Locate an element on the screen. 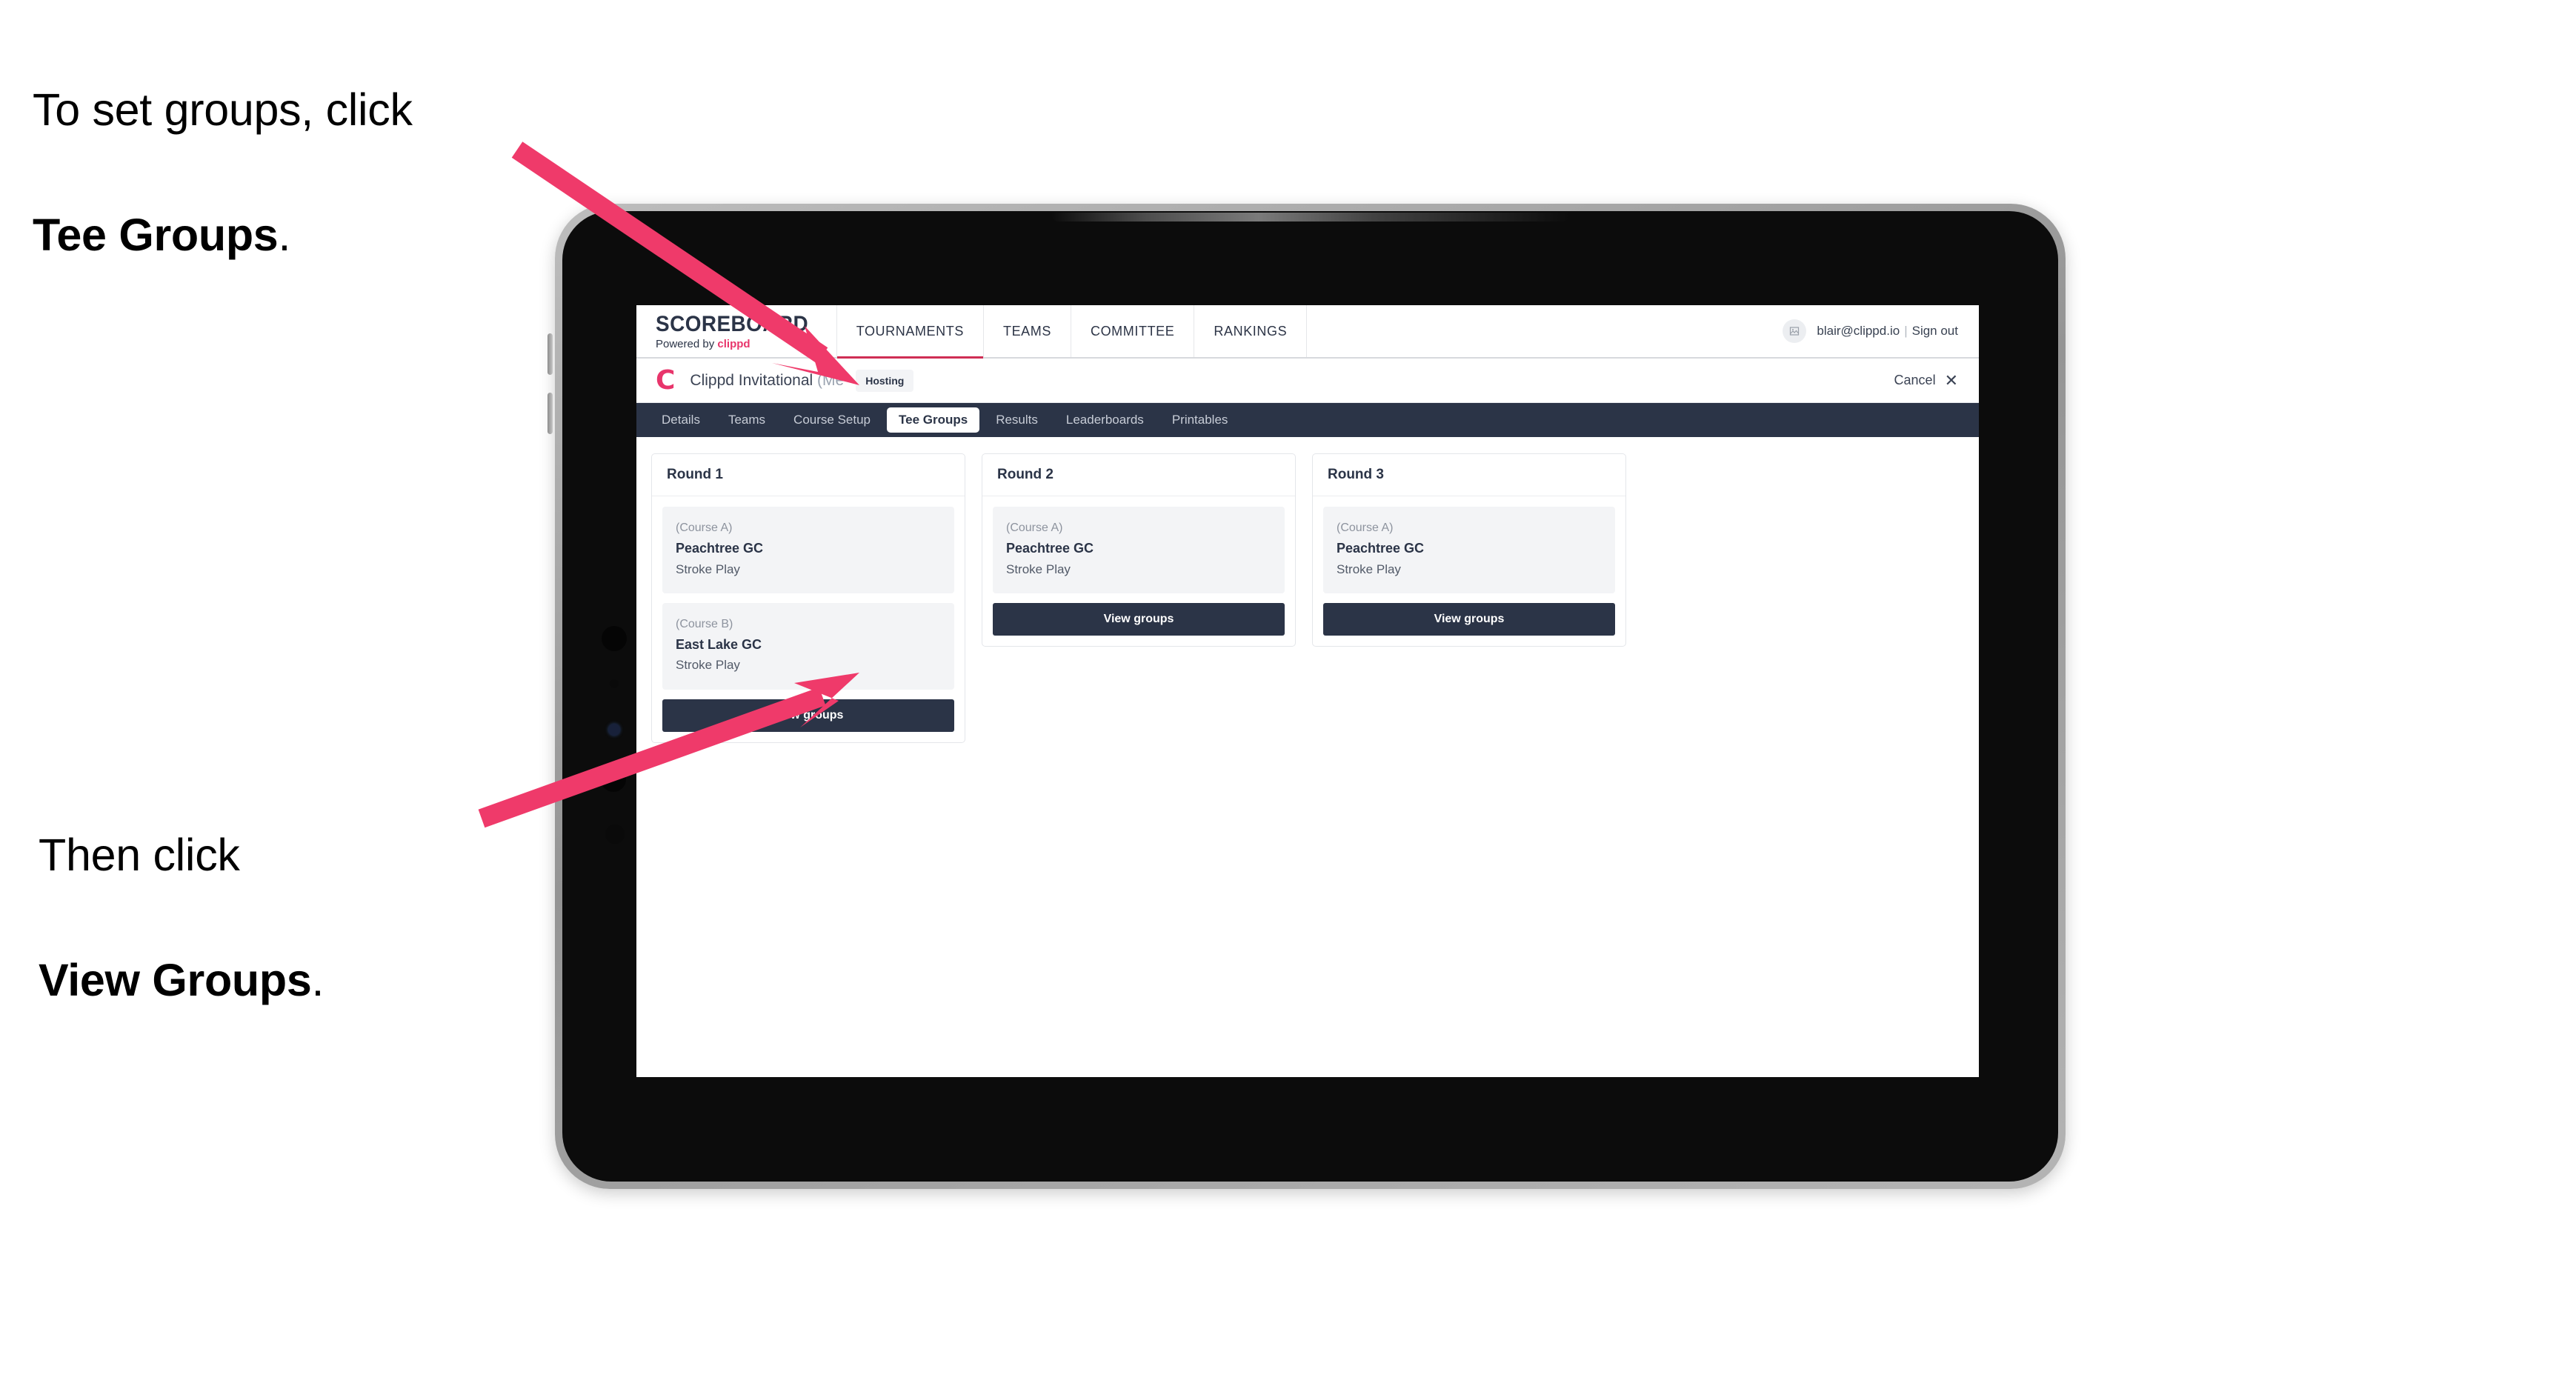 This screenshot has height=1386, width=2576. nav-item-committee: COMMITTEE is located at coordinates (1133, 331).